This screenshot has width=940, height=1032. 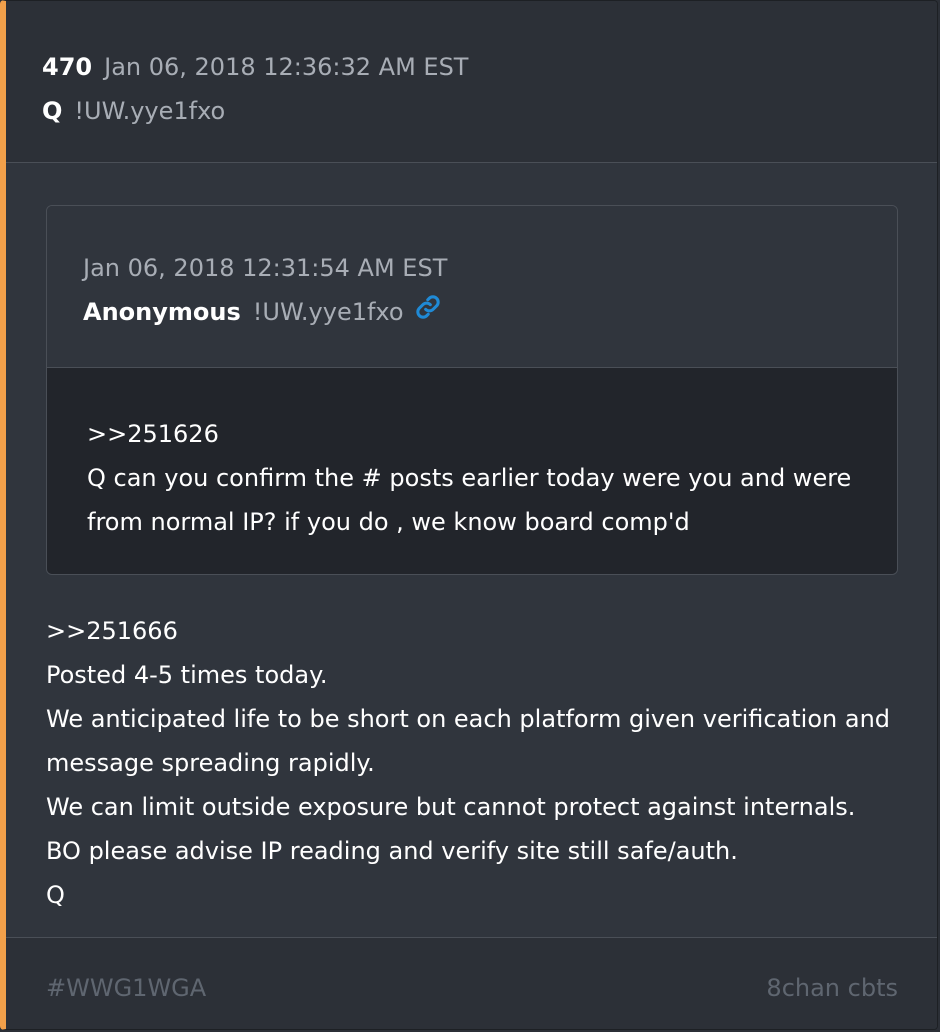 What do you see at coordinates (67, 67) in the screenshot?
I see `post-number: 470` at bounding box center [67, 67].